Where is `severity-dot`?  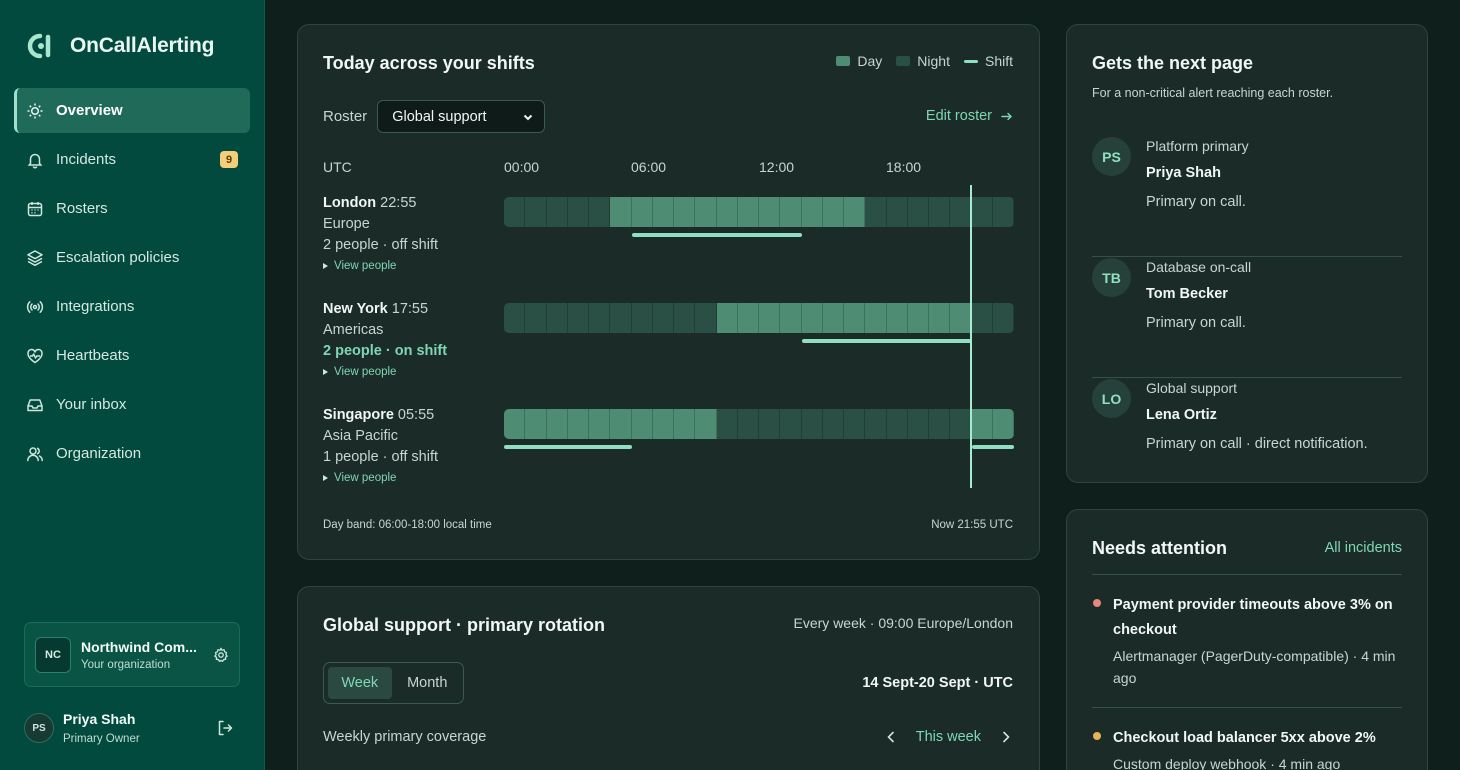
severity-dot is located at coordinates (1097, 603).